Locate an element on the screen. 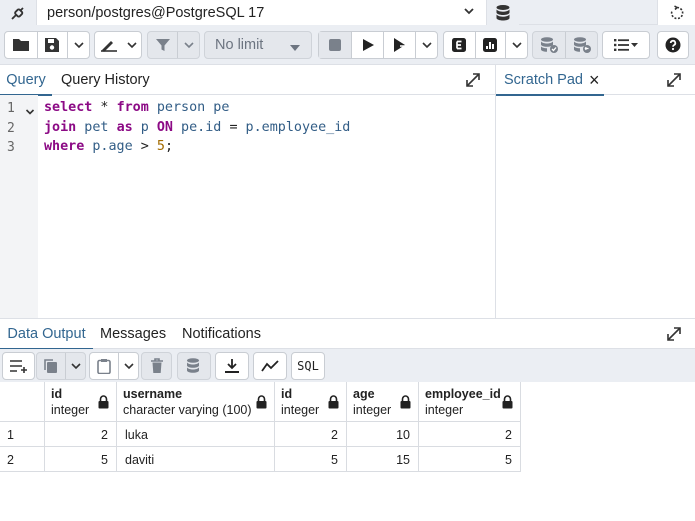  tab-data-output-label: Data Output is located at coordinates (46, 334).